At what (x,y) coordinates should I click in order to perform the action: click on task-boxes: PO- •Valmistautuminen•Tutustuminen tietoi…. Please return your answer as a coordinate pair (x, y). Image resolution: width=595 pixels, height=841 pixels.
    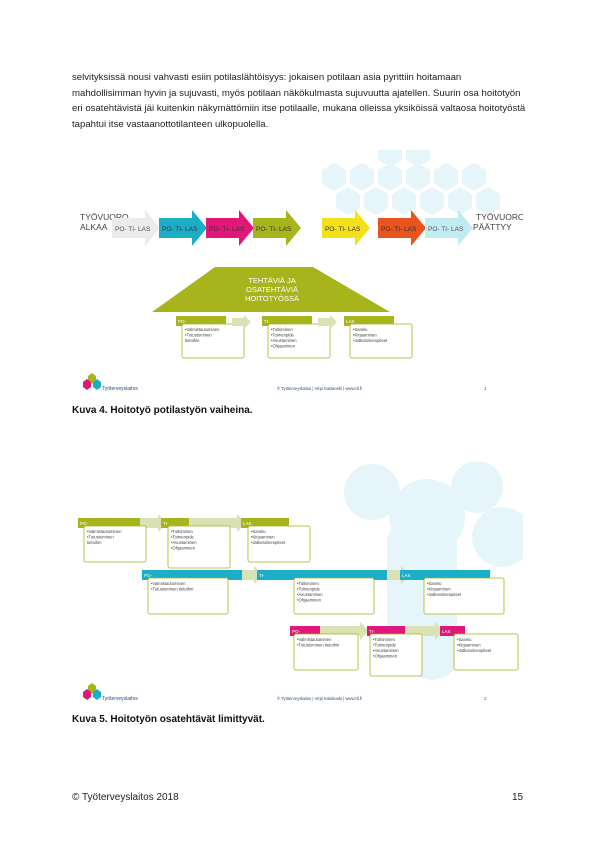
    Looking at the image, I should click on (294, 337).